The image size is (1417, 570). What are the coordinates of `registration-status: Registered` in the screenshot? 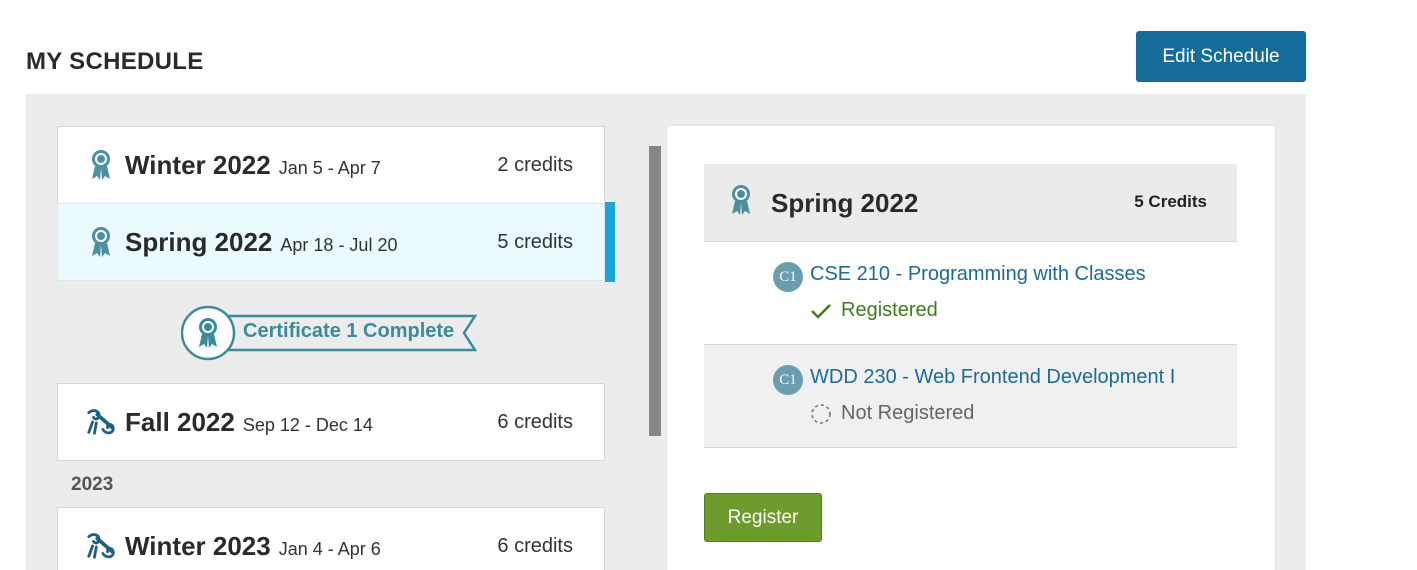 It's located at (874, 310).